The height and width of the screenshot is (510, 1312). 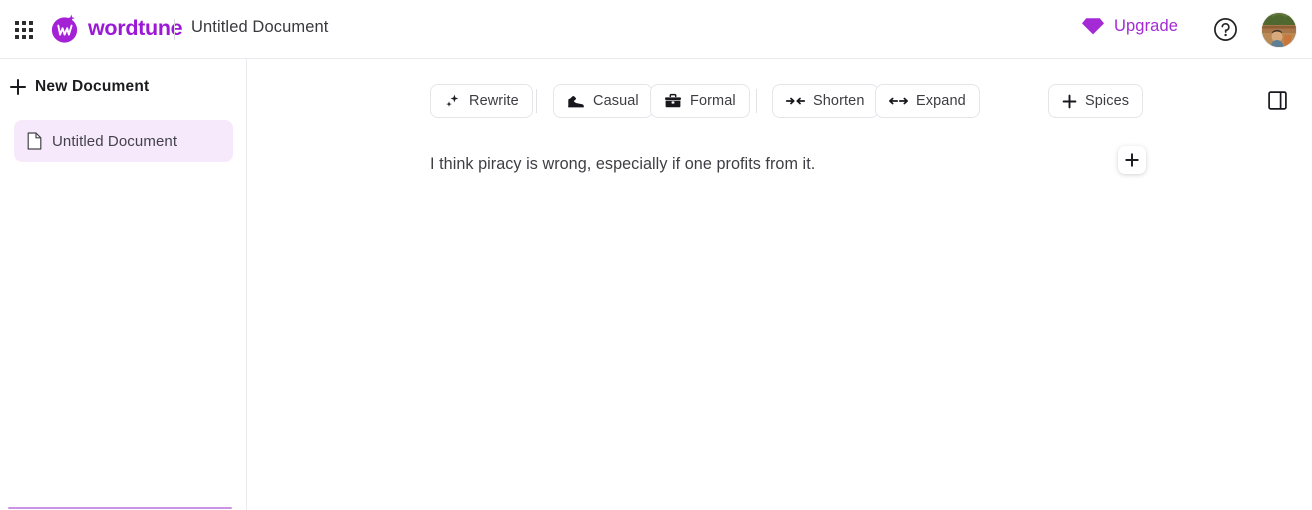 What do you see at coordinates (713, 101) in the screenshot?
I see `formal-label: Formal` at bounding box center [713, 101].